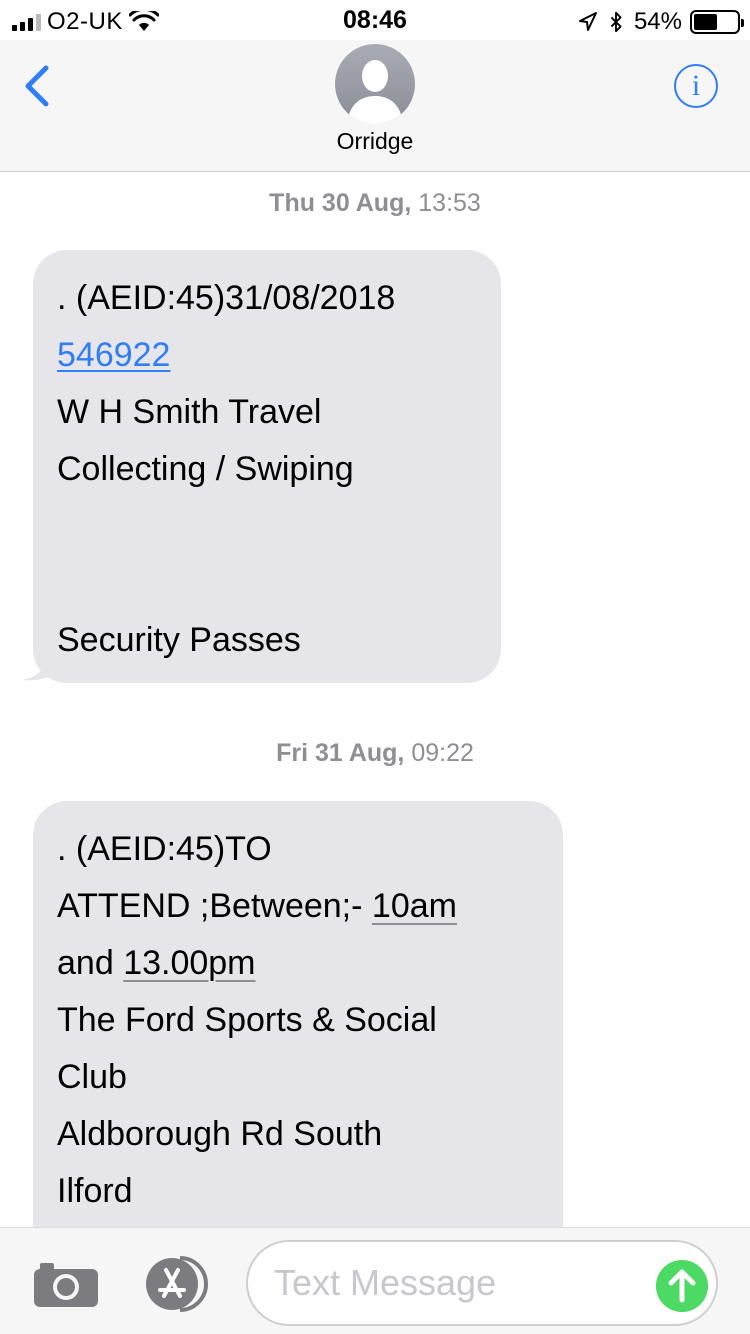 Image resolution: width=750 pixels, height=1334 pixels. I want to click on conversation-header: Orridge i, so click(375, 106).